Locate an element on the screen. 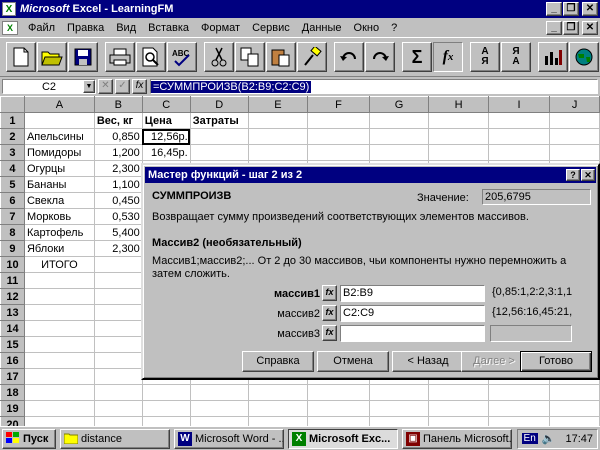 The height and width of the screenshot is (450, 600). cell-h20 is located at coordinates (458, 421).